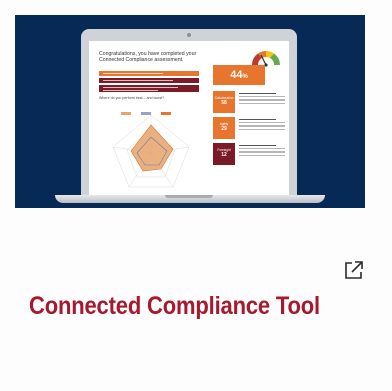 The height and width of the screenshot is (391, 392). What do you see at coordinates (224, 154) in the screenshot?
I see `category-block: Foresight 12` at bounding box center [224, 154].